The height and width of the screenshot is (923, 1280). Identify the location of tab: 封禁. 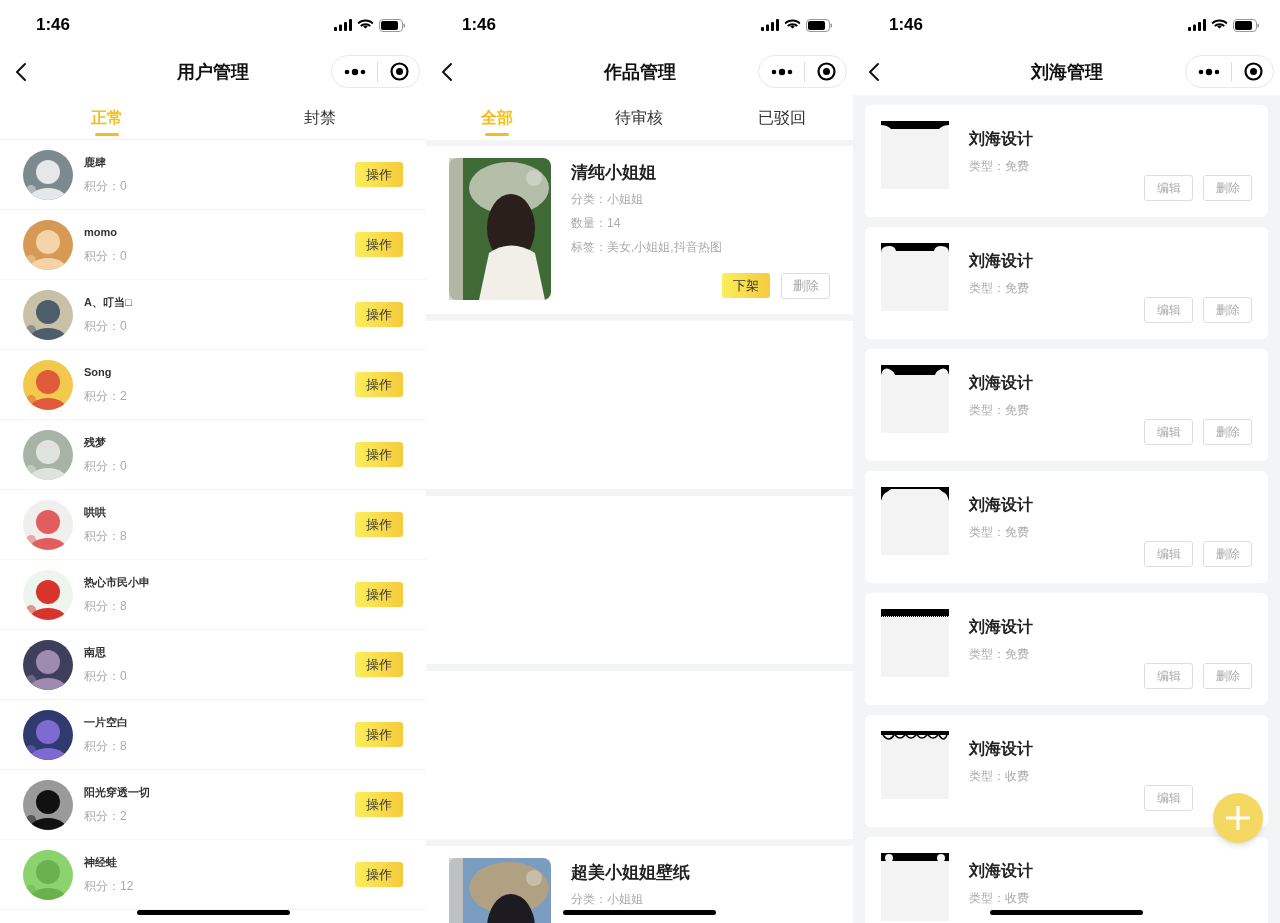
(319, 117).